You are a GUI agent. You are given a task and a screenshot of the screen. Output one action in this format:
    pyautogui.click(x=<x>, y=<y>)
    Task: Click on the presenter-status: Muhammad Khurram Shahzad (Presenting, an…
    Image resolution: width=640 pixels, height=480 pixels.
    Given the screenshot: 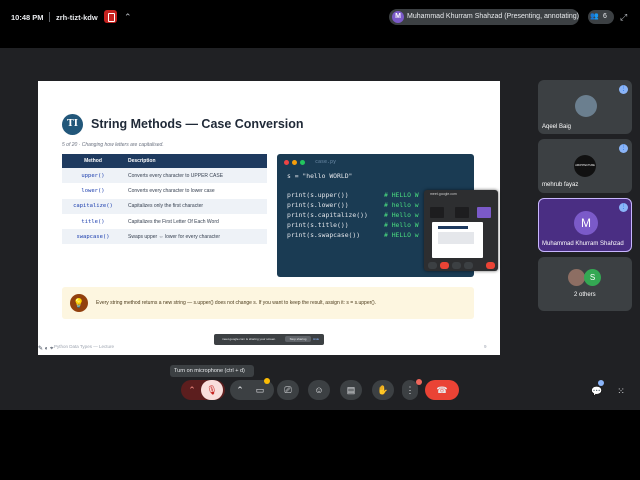 What is the action you would take?
    pyautogui.click(x=493, y=16)
    